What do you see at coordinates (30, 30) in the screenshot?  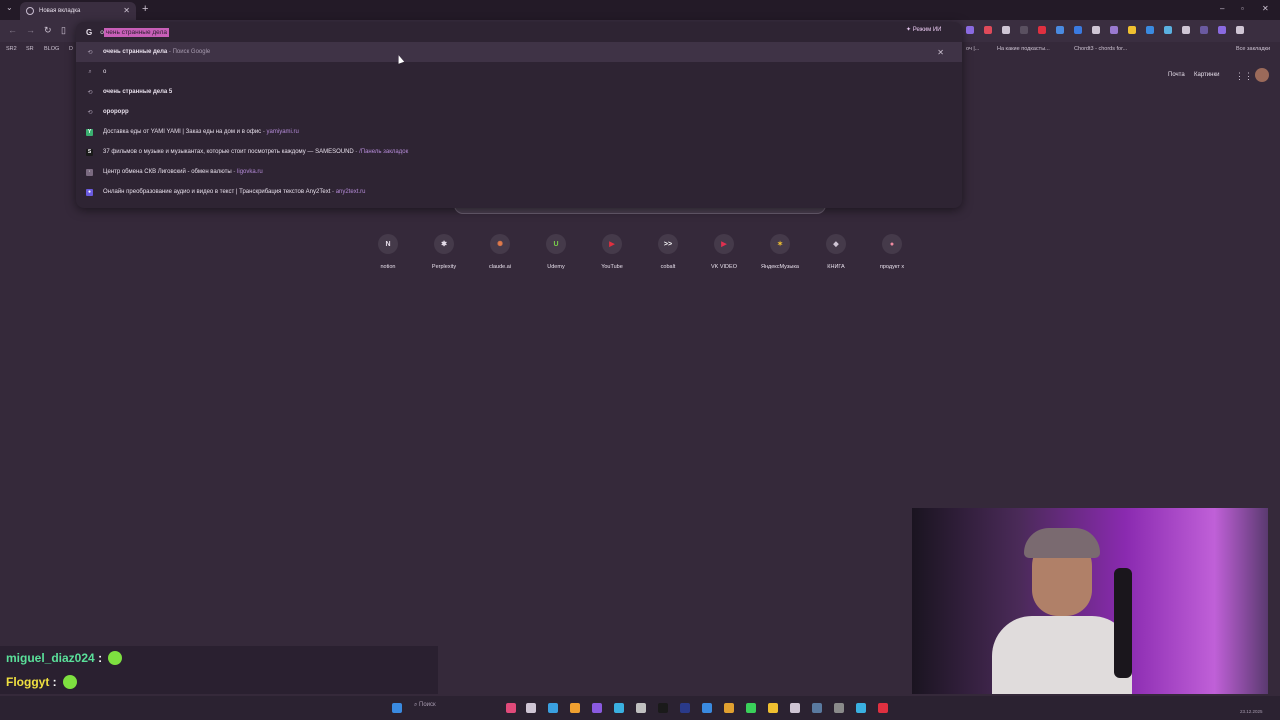 I see `forward-icon: →` at bounding box center [30, 30].